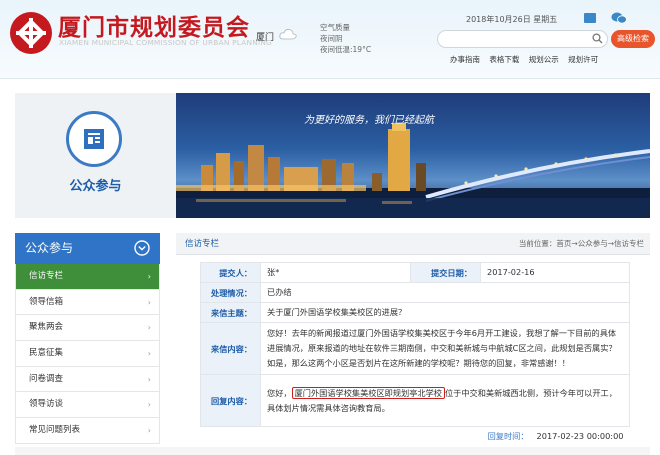 This screenshot has height=455, width=660. Describe the element at coordinates (87, 277) in the screenshot. I see `sidebar-item-petition: 信访专栏 ›` at that location.